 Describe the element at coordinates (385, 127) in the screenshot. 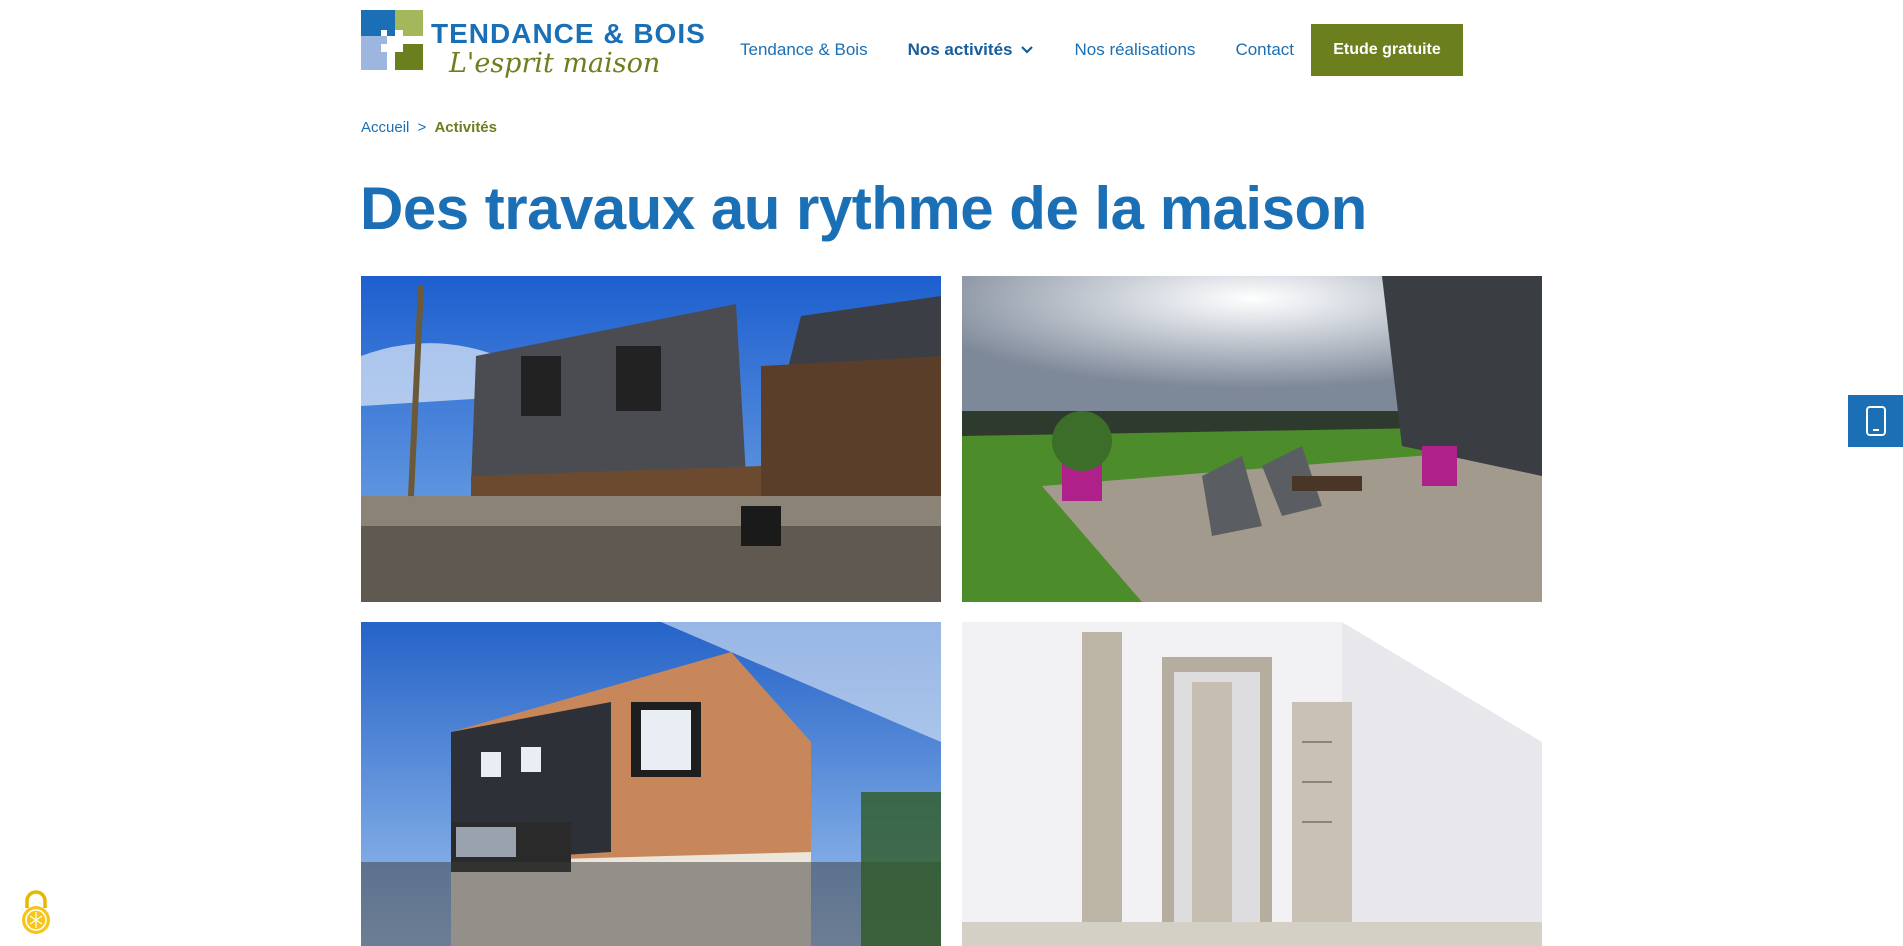

I see `breadcrumb-home-link: Accueil` at that location.